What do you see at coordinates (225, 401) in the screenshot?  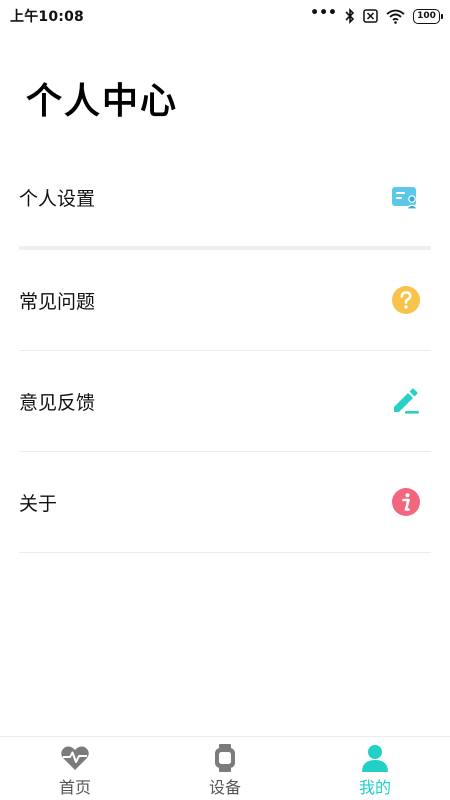 I see `menu-item-feedback: 意见反馈` at bounding box center [225, 401].